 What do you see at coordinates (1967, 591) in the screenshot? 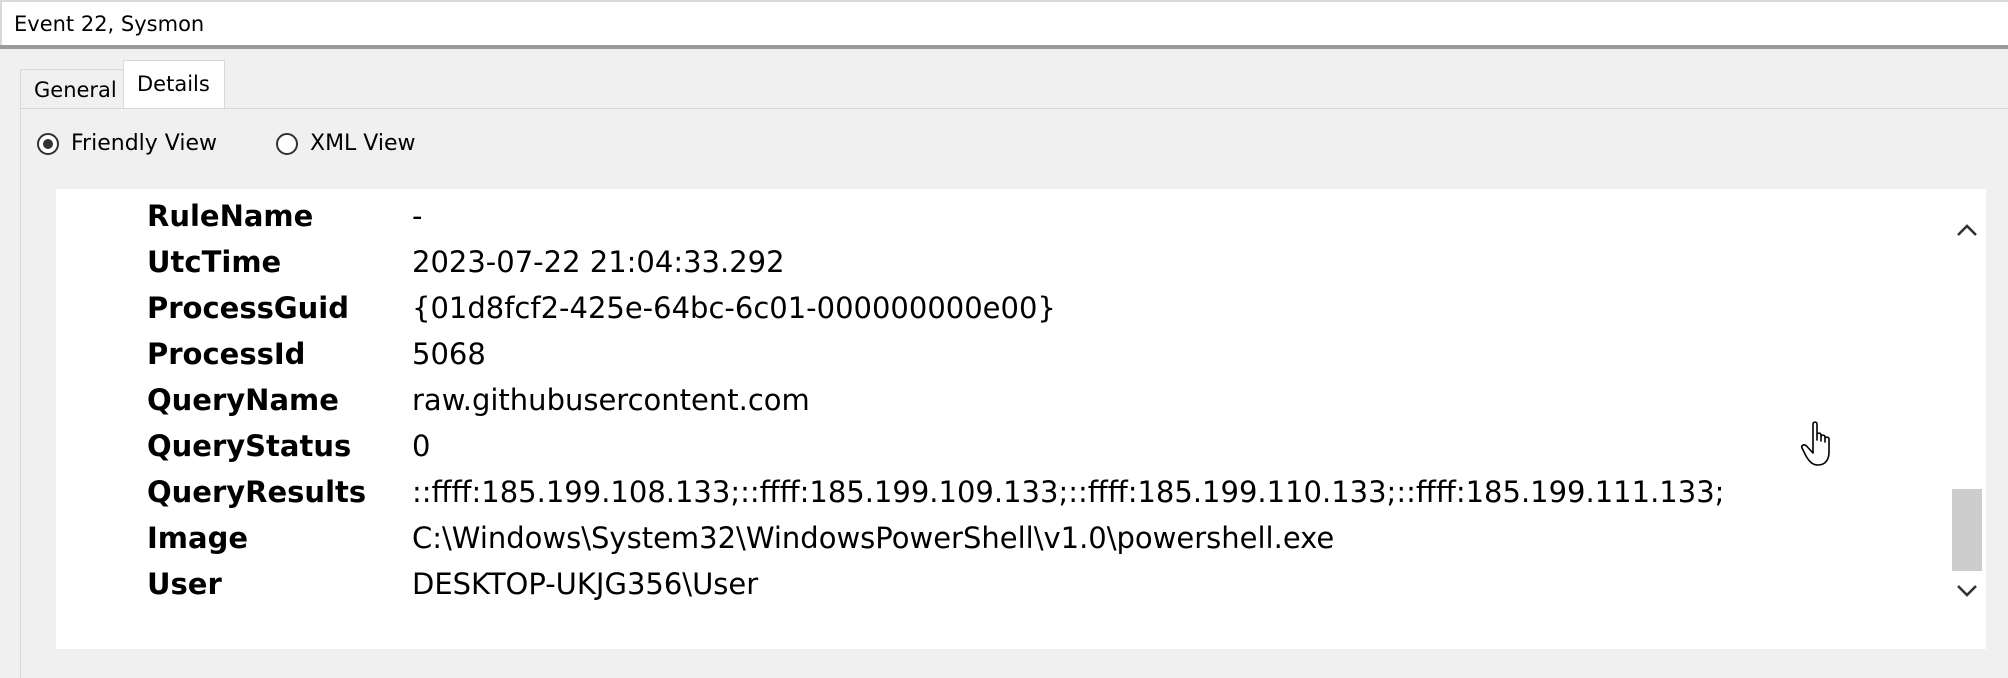
I see `chevron-down-icon` at bounding box center [1967, 591].